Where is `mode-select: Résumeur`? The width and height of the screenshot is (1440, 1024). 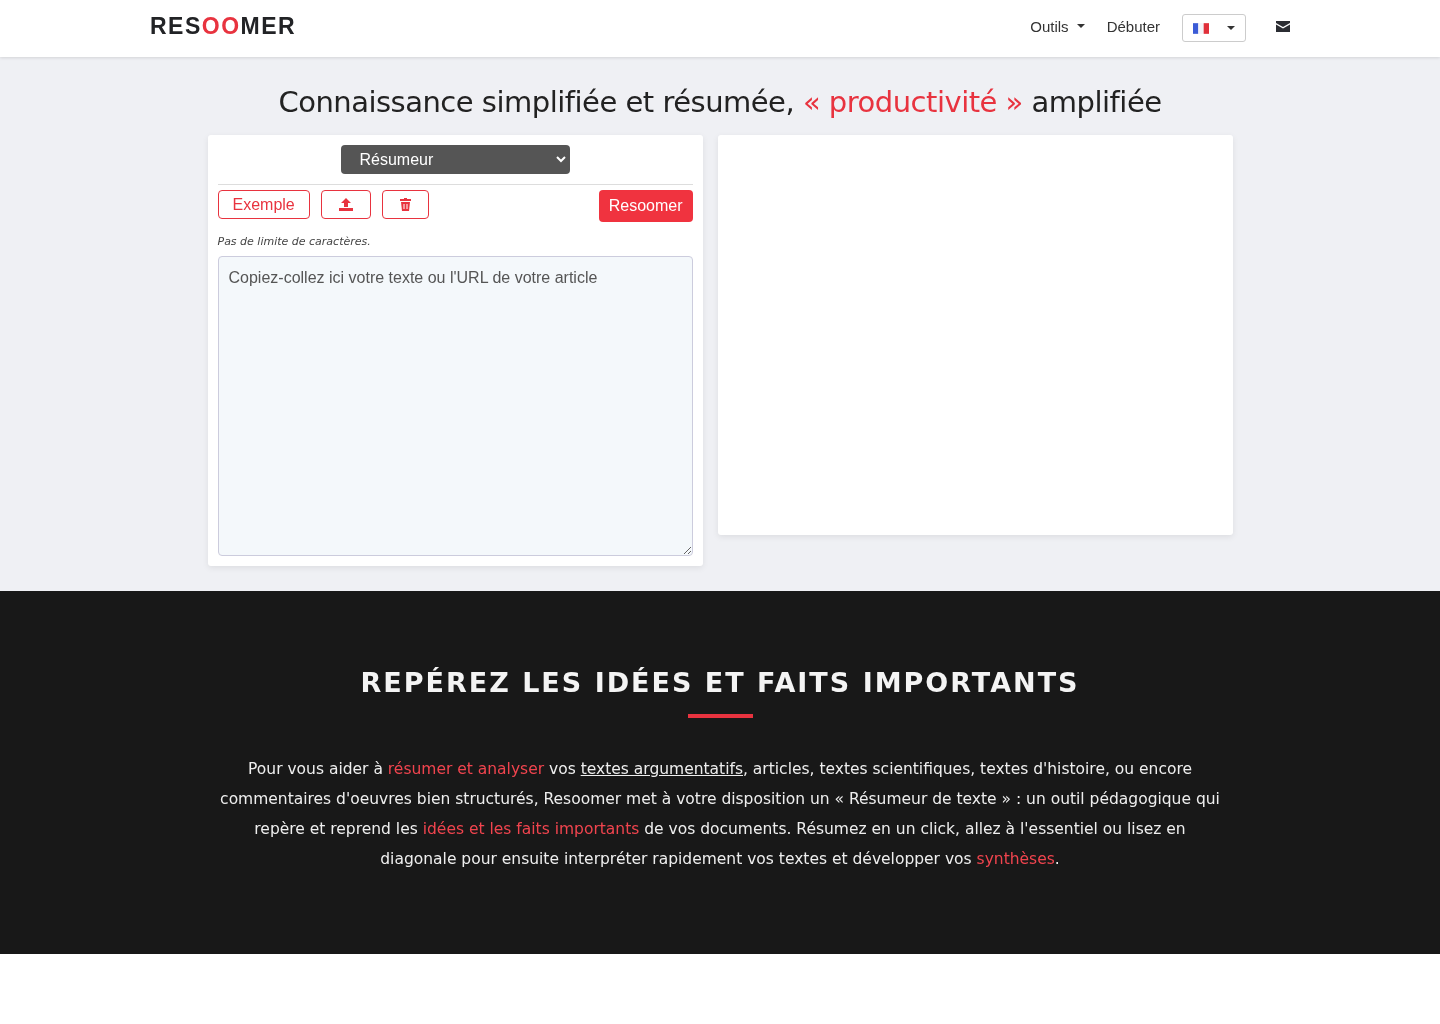 mode-select: Résumeur is located at coordinates (455, 159).